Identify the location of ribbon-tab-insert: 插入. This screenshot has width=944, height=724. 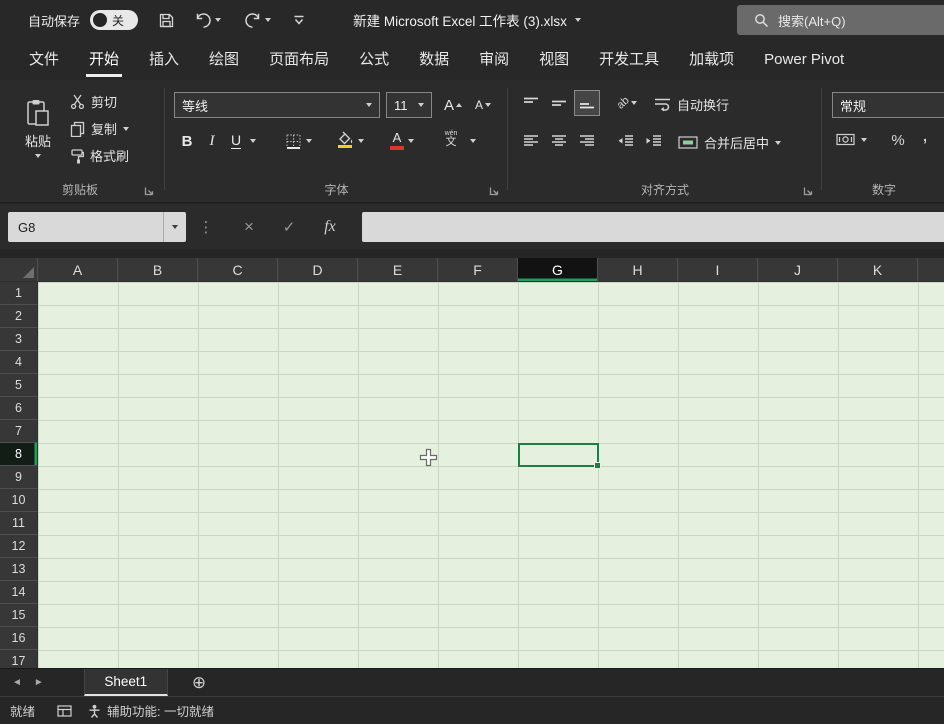
(164, 60).